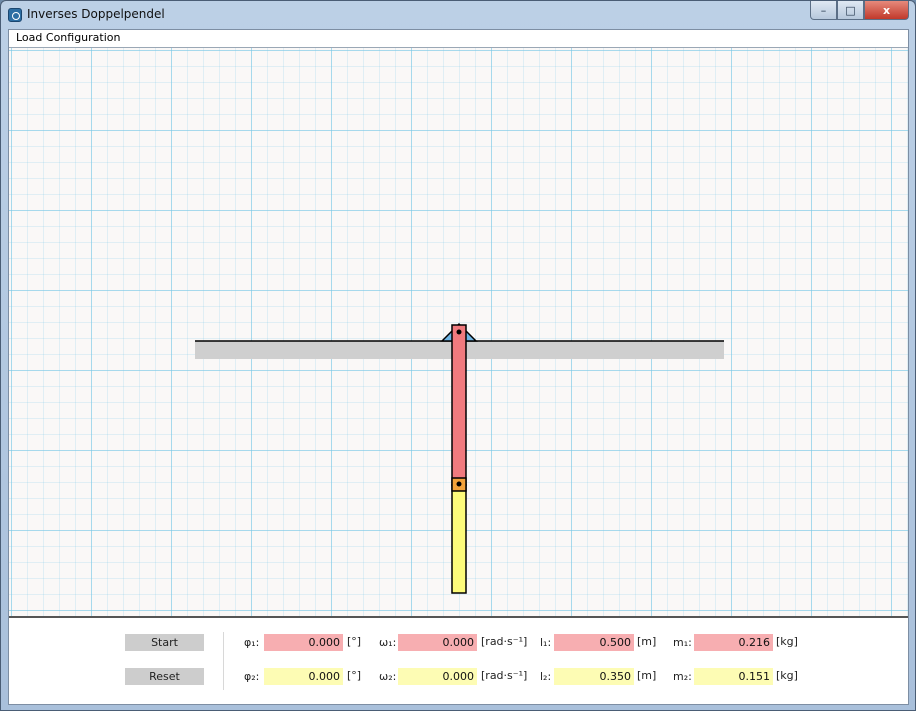 Image resolution: width=916 pixels, height=711 pixels. Describe the element at coordinates (546, 642) in the screenshot. I see `l1-label: l₁:` at that location.